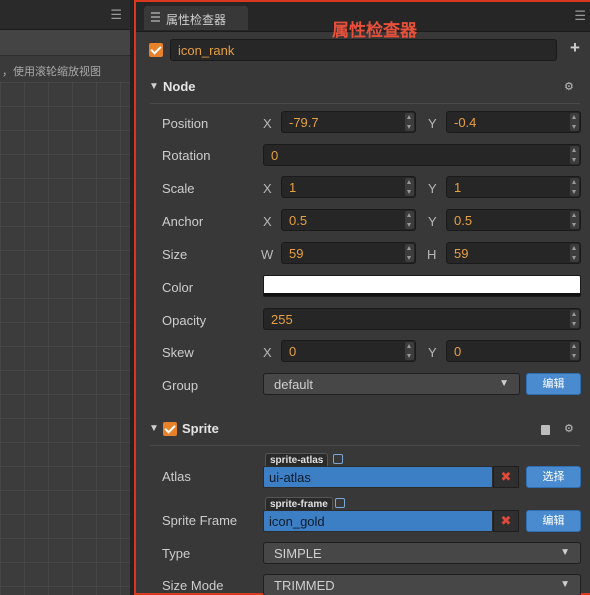 This screenshot has width=590, height=595. Describe the element at coordinates (297, 521) in the screenshot. I see `sprite-frame-value: icon_gold` at that location.